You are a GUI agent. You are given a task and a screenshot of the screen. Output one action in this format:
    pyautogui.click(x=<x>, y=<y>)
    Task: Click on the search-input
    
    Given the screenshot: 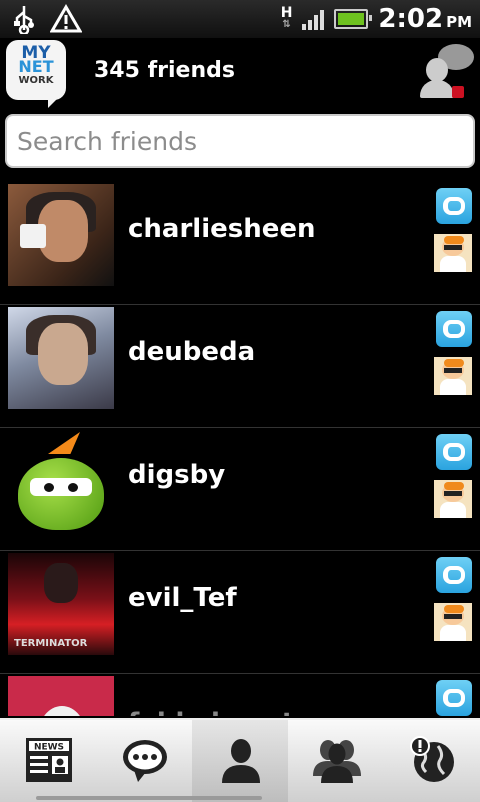 What is the action you would take?
    pyautogui.click(x=240, y=141)
    